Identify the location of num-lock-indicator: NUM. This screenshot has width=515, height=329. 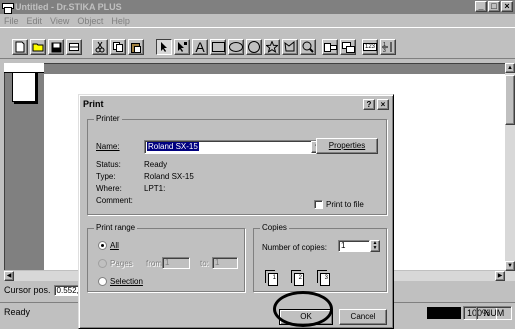
(494, 313).